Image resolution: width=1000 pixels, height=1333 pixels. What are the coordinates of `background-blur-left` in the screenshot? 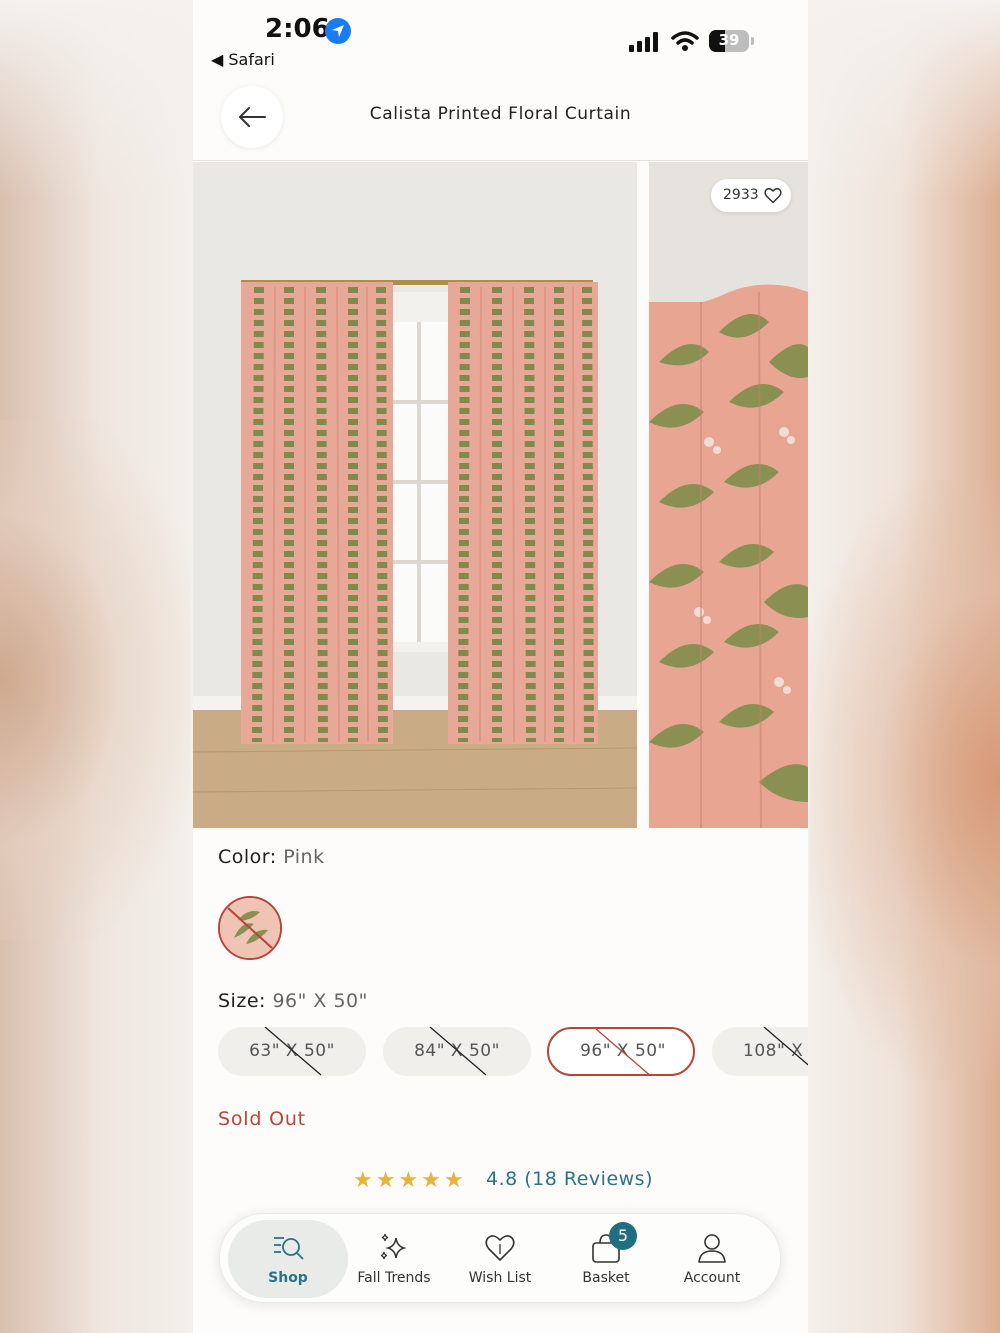 It's located at (95, 680).